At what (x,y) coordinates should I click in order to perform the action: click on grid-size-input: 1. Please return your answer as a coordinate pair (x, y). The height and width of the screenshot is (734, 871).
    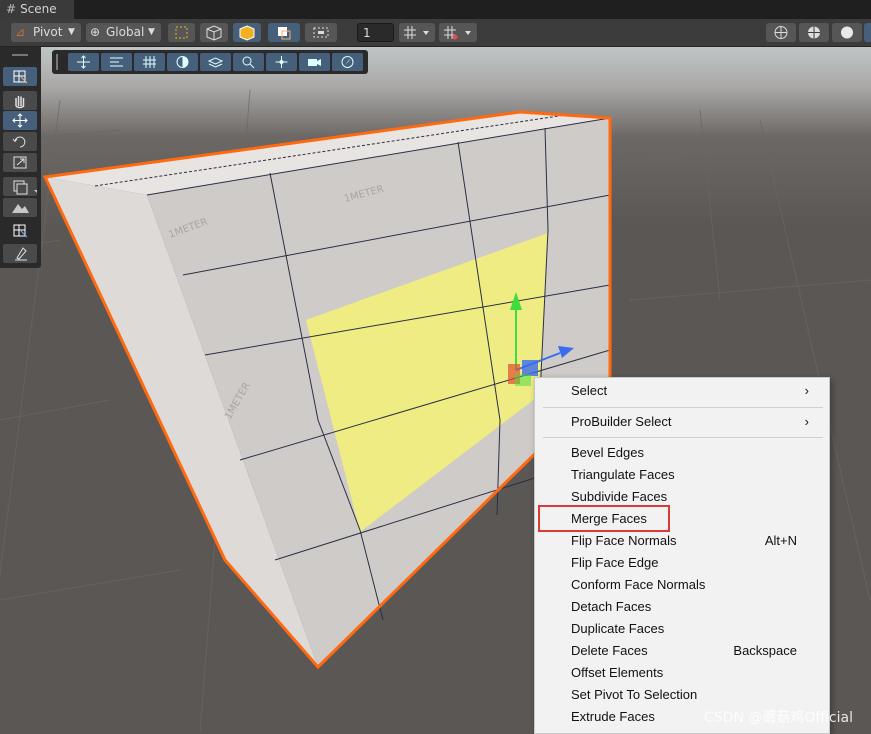
    Looking at the image, I should click on (375, 32).